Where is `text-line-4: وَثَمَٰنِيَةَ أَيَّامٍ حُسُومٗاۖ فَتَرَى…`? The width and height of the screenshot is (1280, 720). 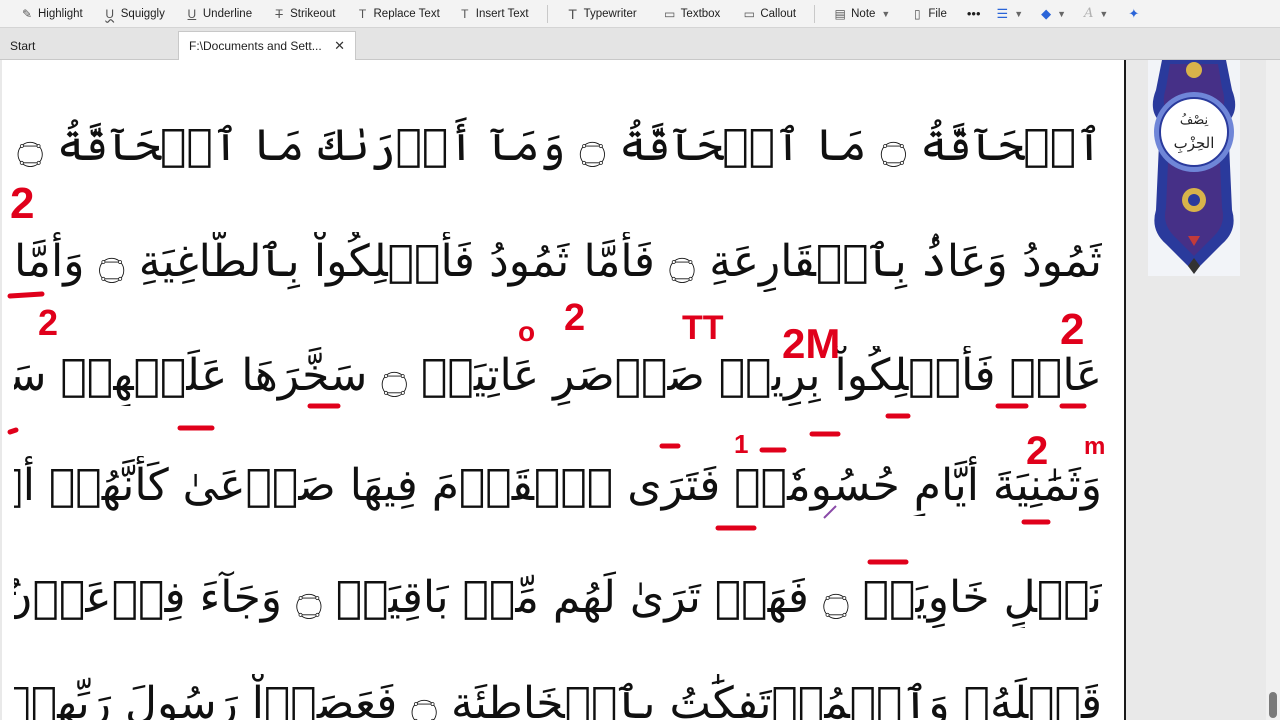
text-line-4: وَثَمَٰنِيَةَ أَيَّامٍ حُسُومٗاۖ فَتَرَى… is located at coordinates (558, 485).